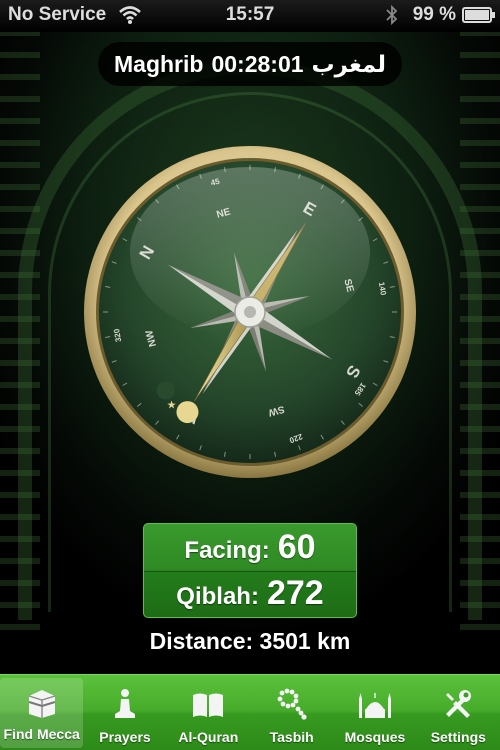  Describe the element at coordinates (125, 737) in the screenshot. I see `tab-label: Prayers` at that location.